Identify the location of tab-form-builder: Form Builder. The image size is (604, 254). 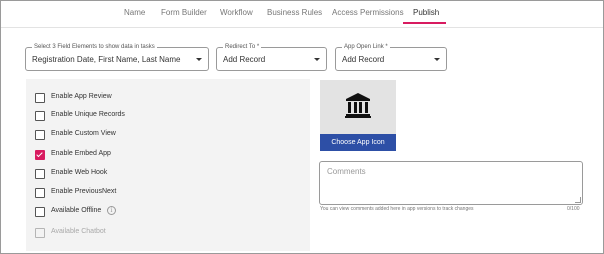
(184, 12).